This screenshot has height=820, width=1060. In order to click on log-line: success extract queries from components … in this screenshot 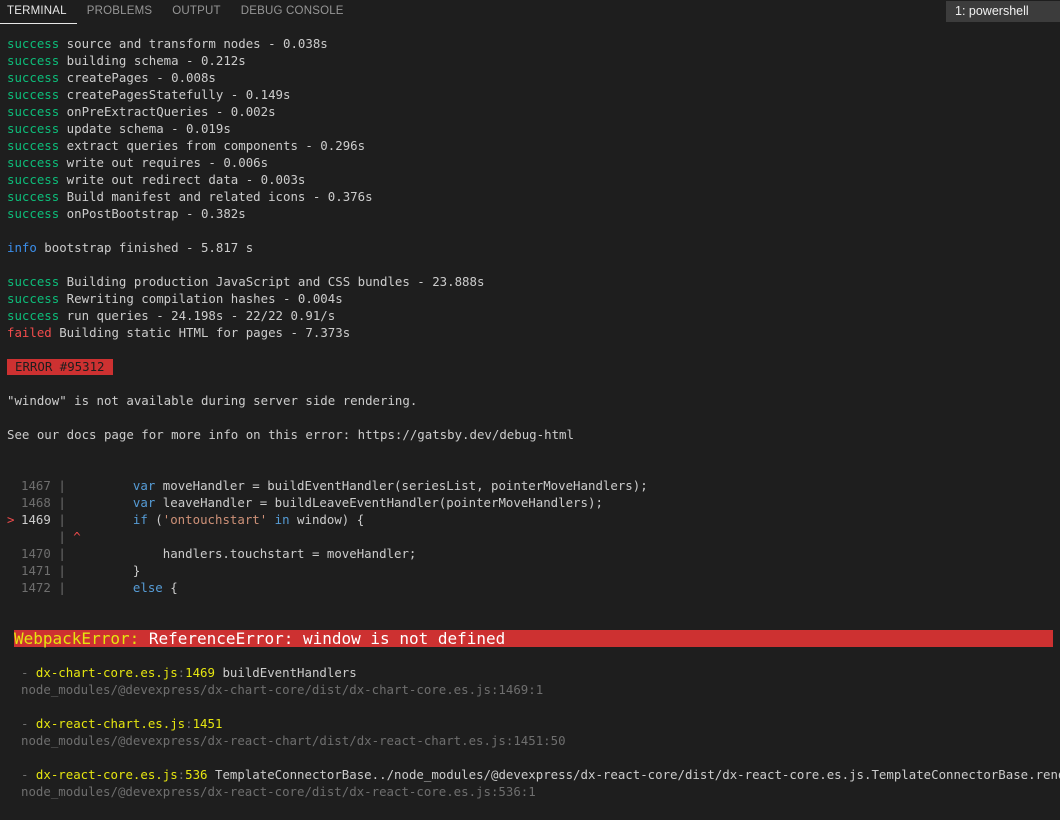, I will do `click(186, 145)`.